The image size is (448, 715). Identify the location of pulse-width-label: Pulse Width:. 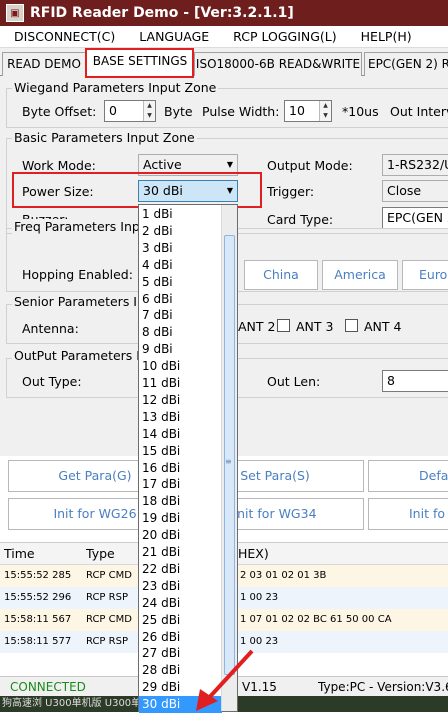
(241, 111).